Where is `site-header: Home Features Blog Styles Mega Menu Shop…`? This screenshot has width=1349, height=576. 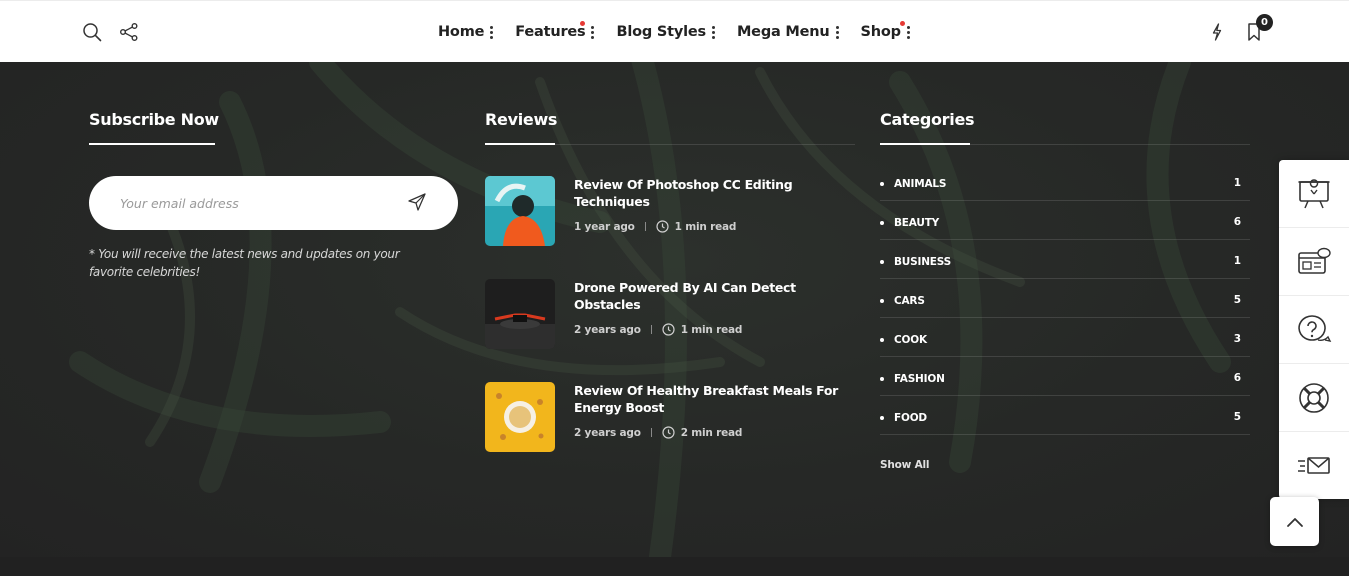 site-header: Home Features Blog Styles Mega Menu Shop… is located at coordinates (674, 31).